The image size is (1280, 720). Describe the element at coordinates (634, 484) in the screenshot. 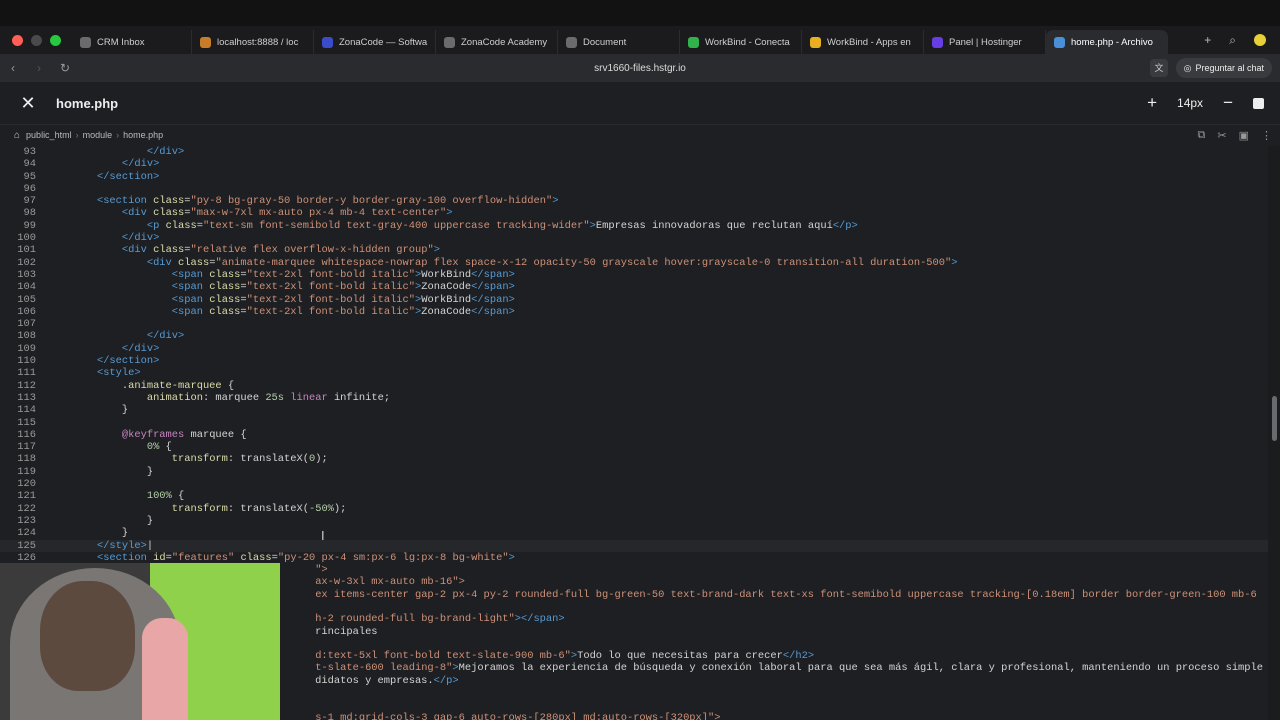

I see `code-line: 120` at that location.